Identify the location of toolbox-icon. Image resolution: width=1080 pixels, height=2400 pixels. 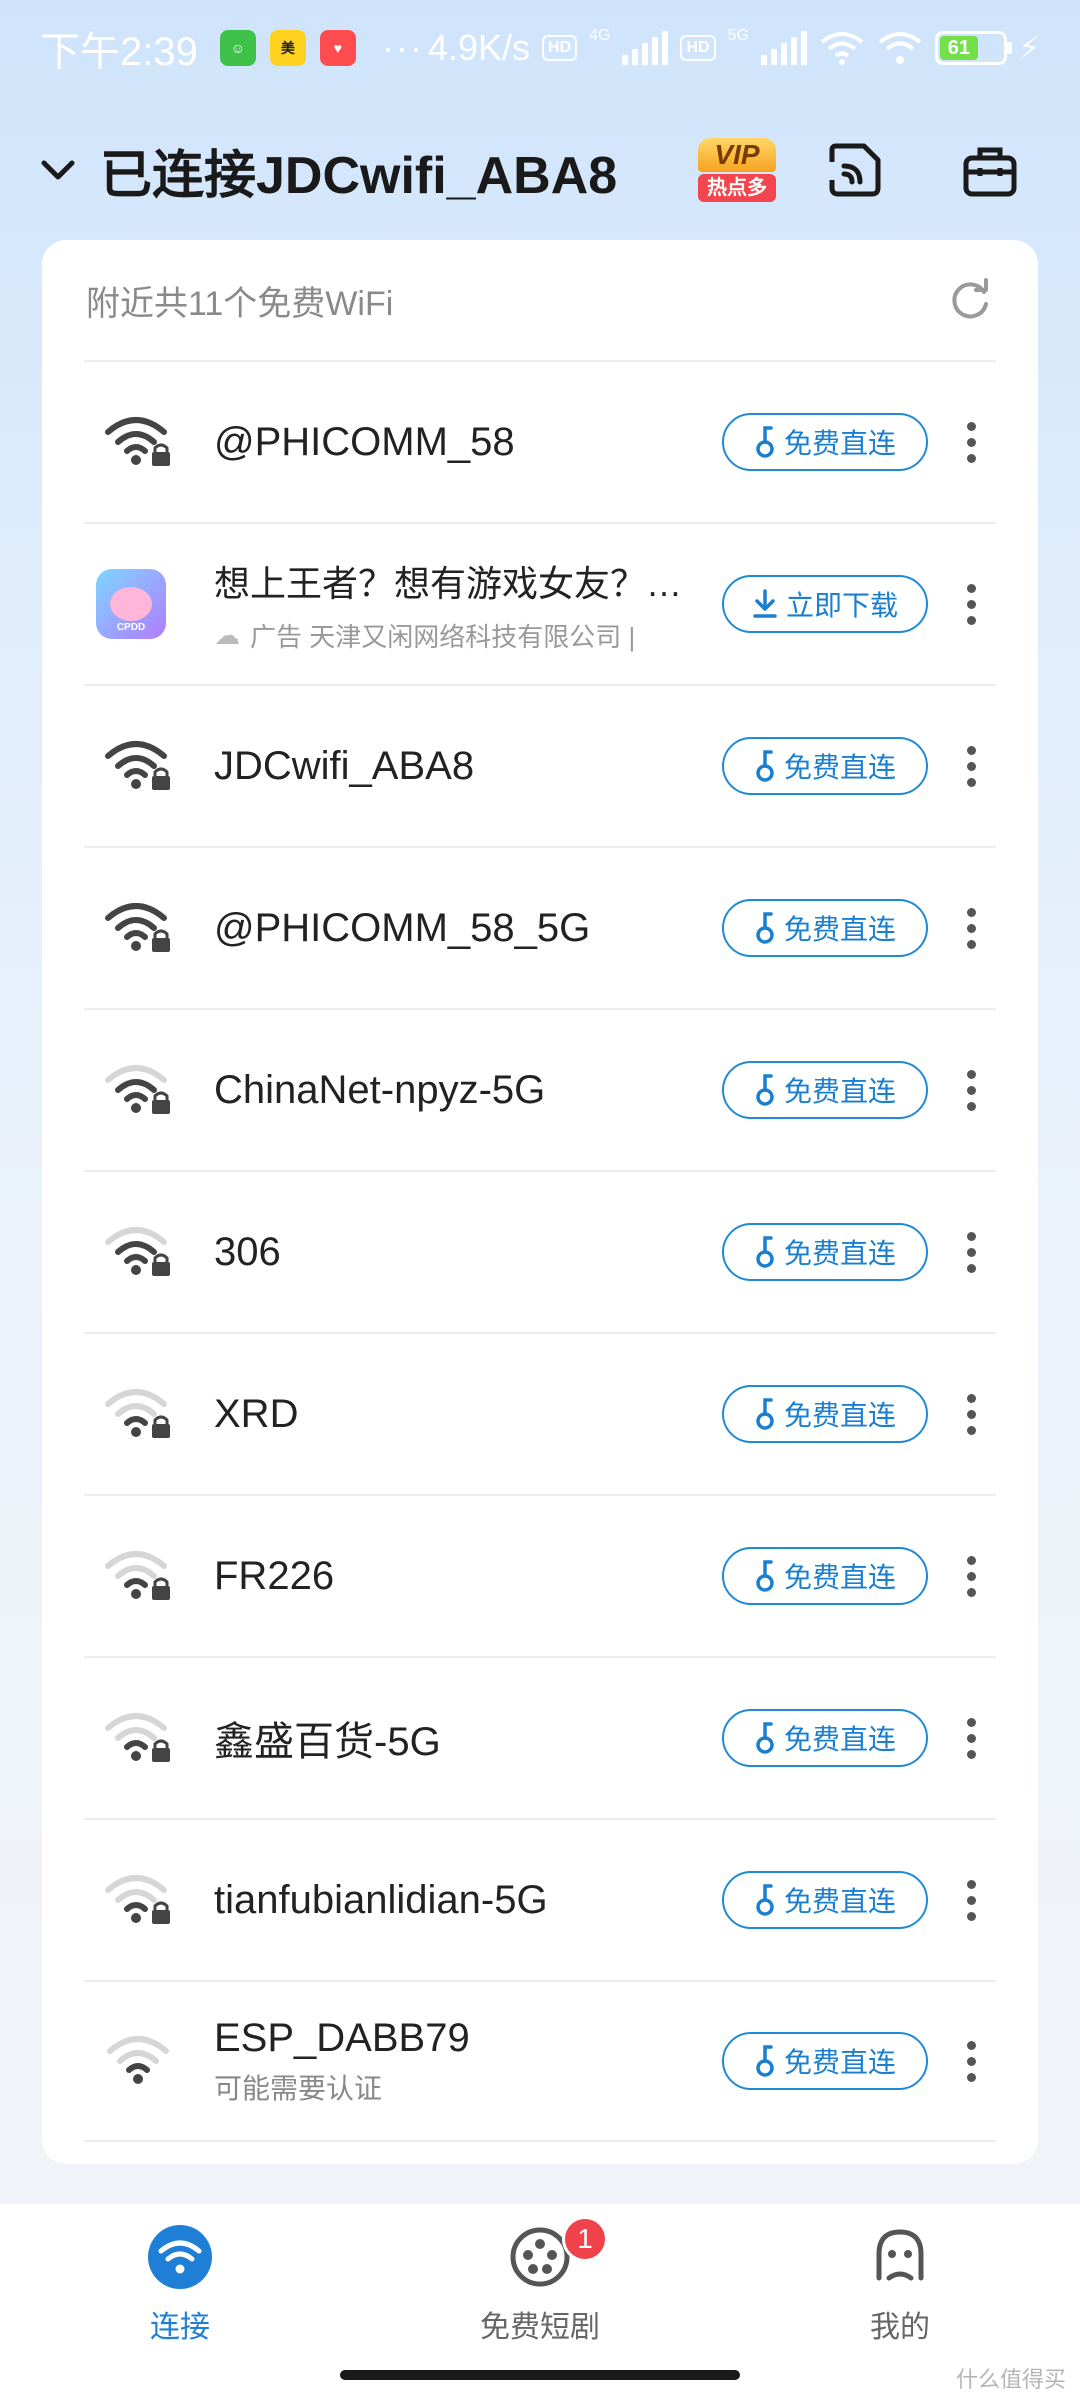
(990, 172).